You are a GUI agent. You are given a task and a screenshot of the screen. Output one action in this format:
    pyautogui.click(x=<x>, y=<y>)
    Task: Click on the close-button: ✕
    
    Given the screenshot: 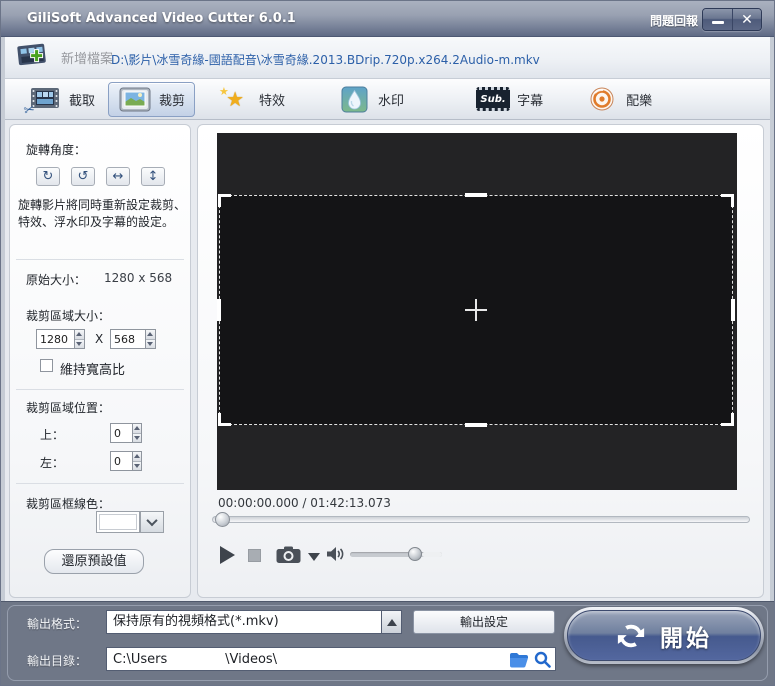 What is the action you would take?
    pyautogui.click(x=746, y=19)
    